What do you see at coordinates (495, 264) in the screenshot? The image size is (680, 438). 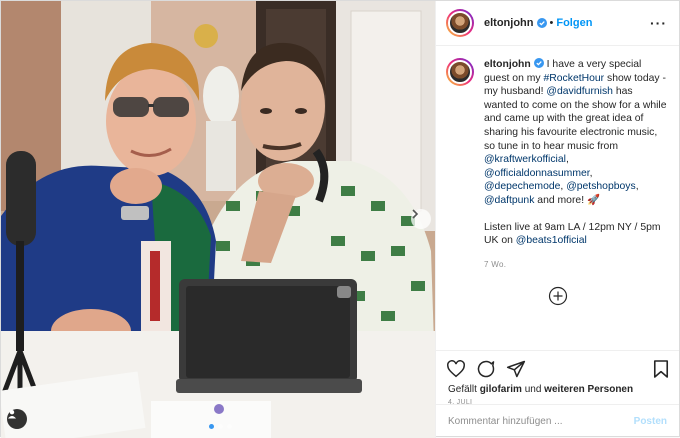 I see `caption-age: 7 Wo.` at bounding box center [495, 264].